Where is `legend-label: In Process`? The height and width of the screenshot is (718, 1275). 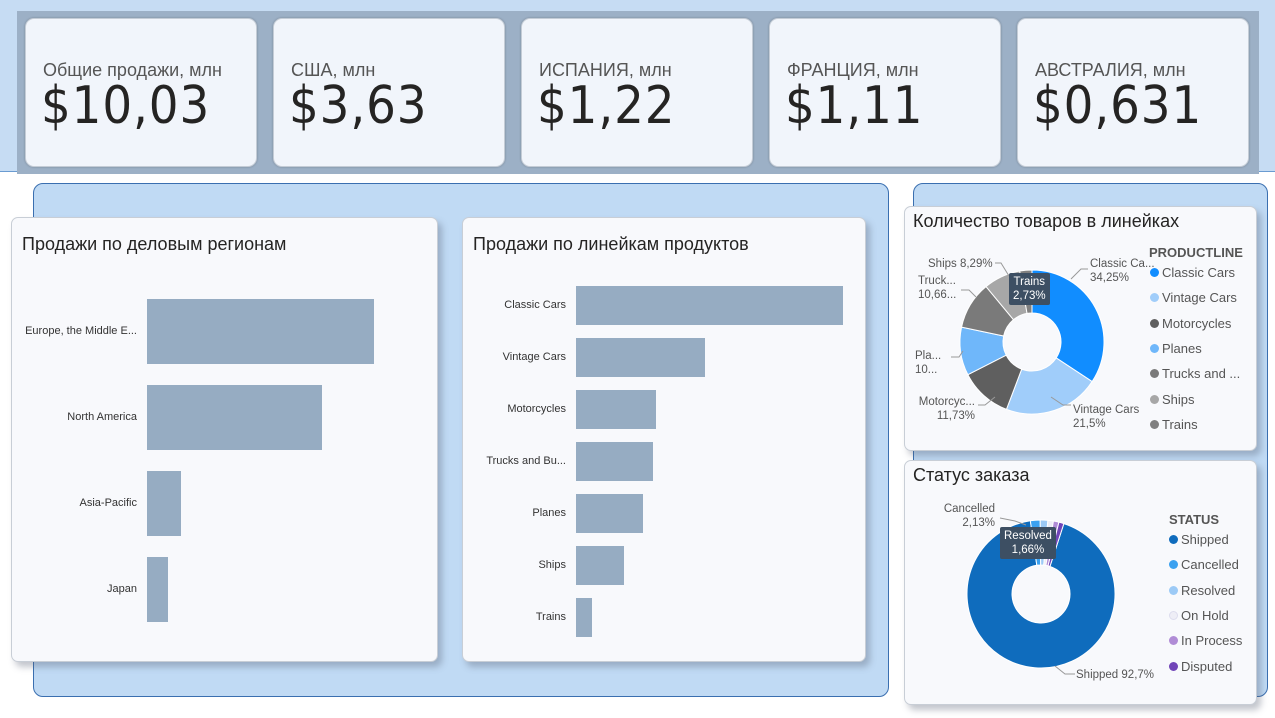
legend-label: In Process is located at coordinates (1212, 641).